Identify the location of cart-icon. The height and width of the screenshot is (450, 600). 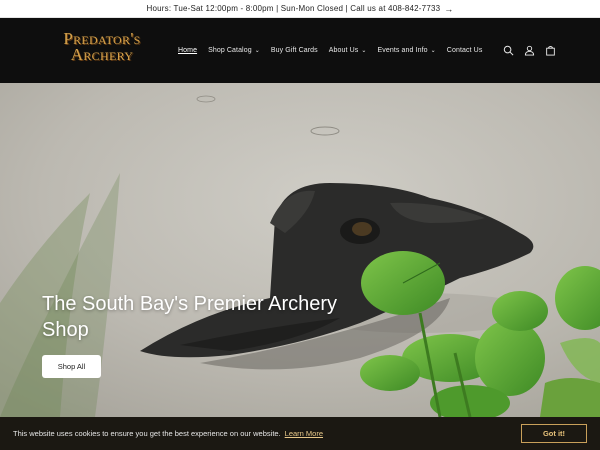
(550, 51).